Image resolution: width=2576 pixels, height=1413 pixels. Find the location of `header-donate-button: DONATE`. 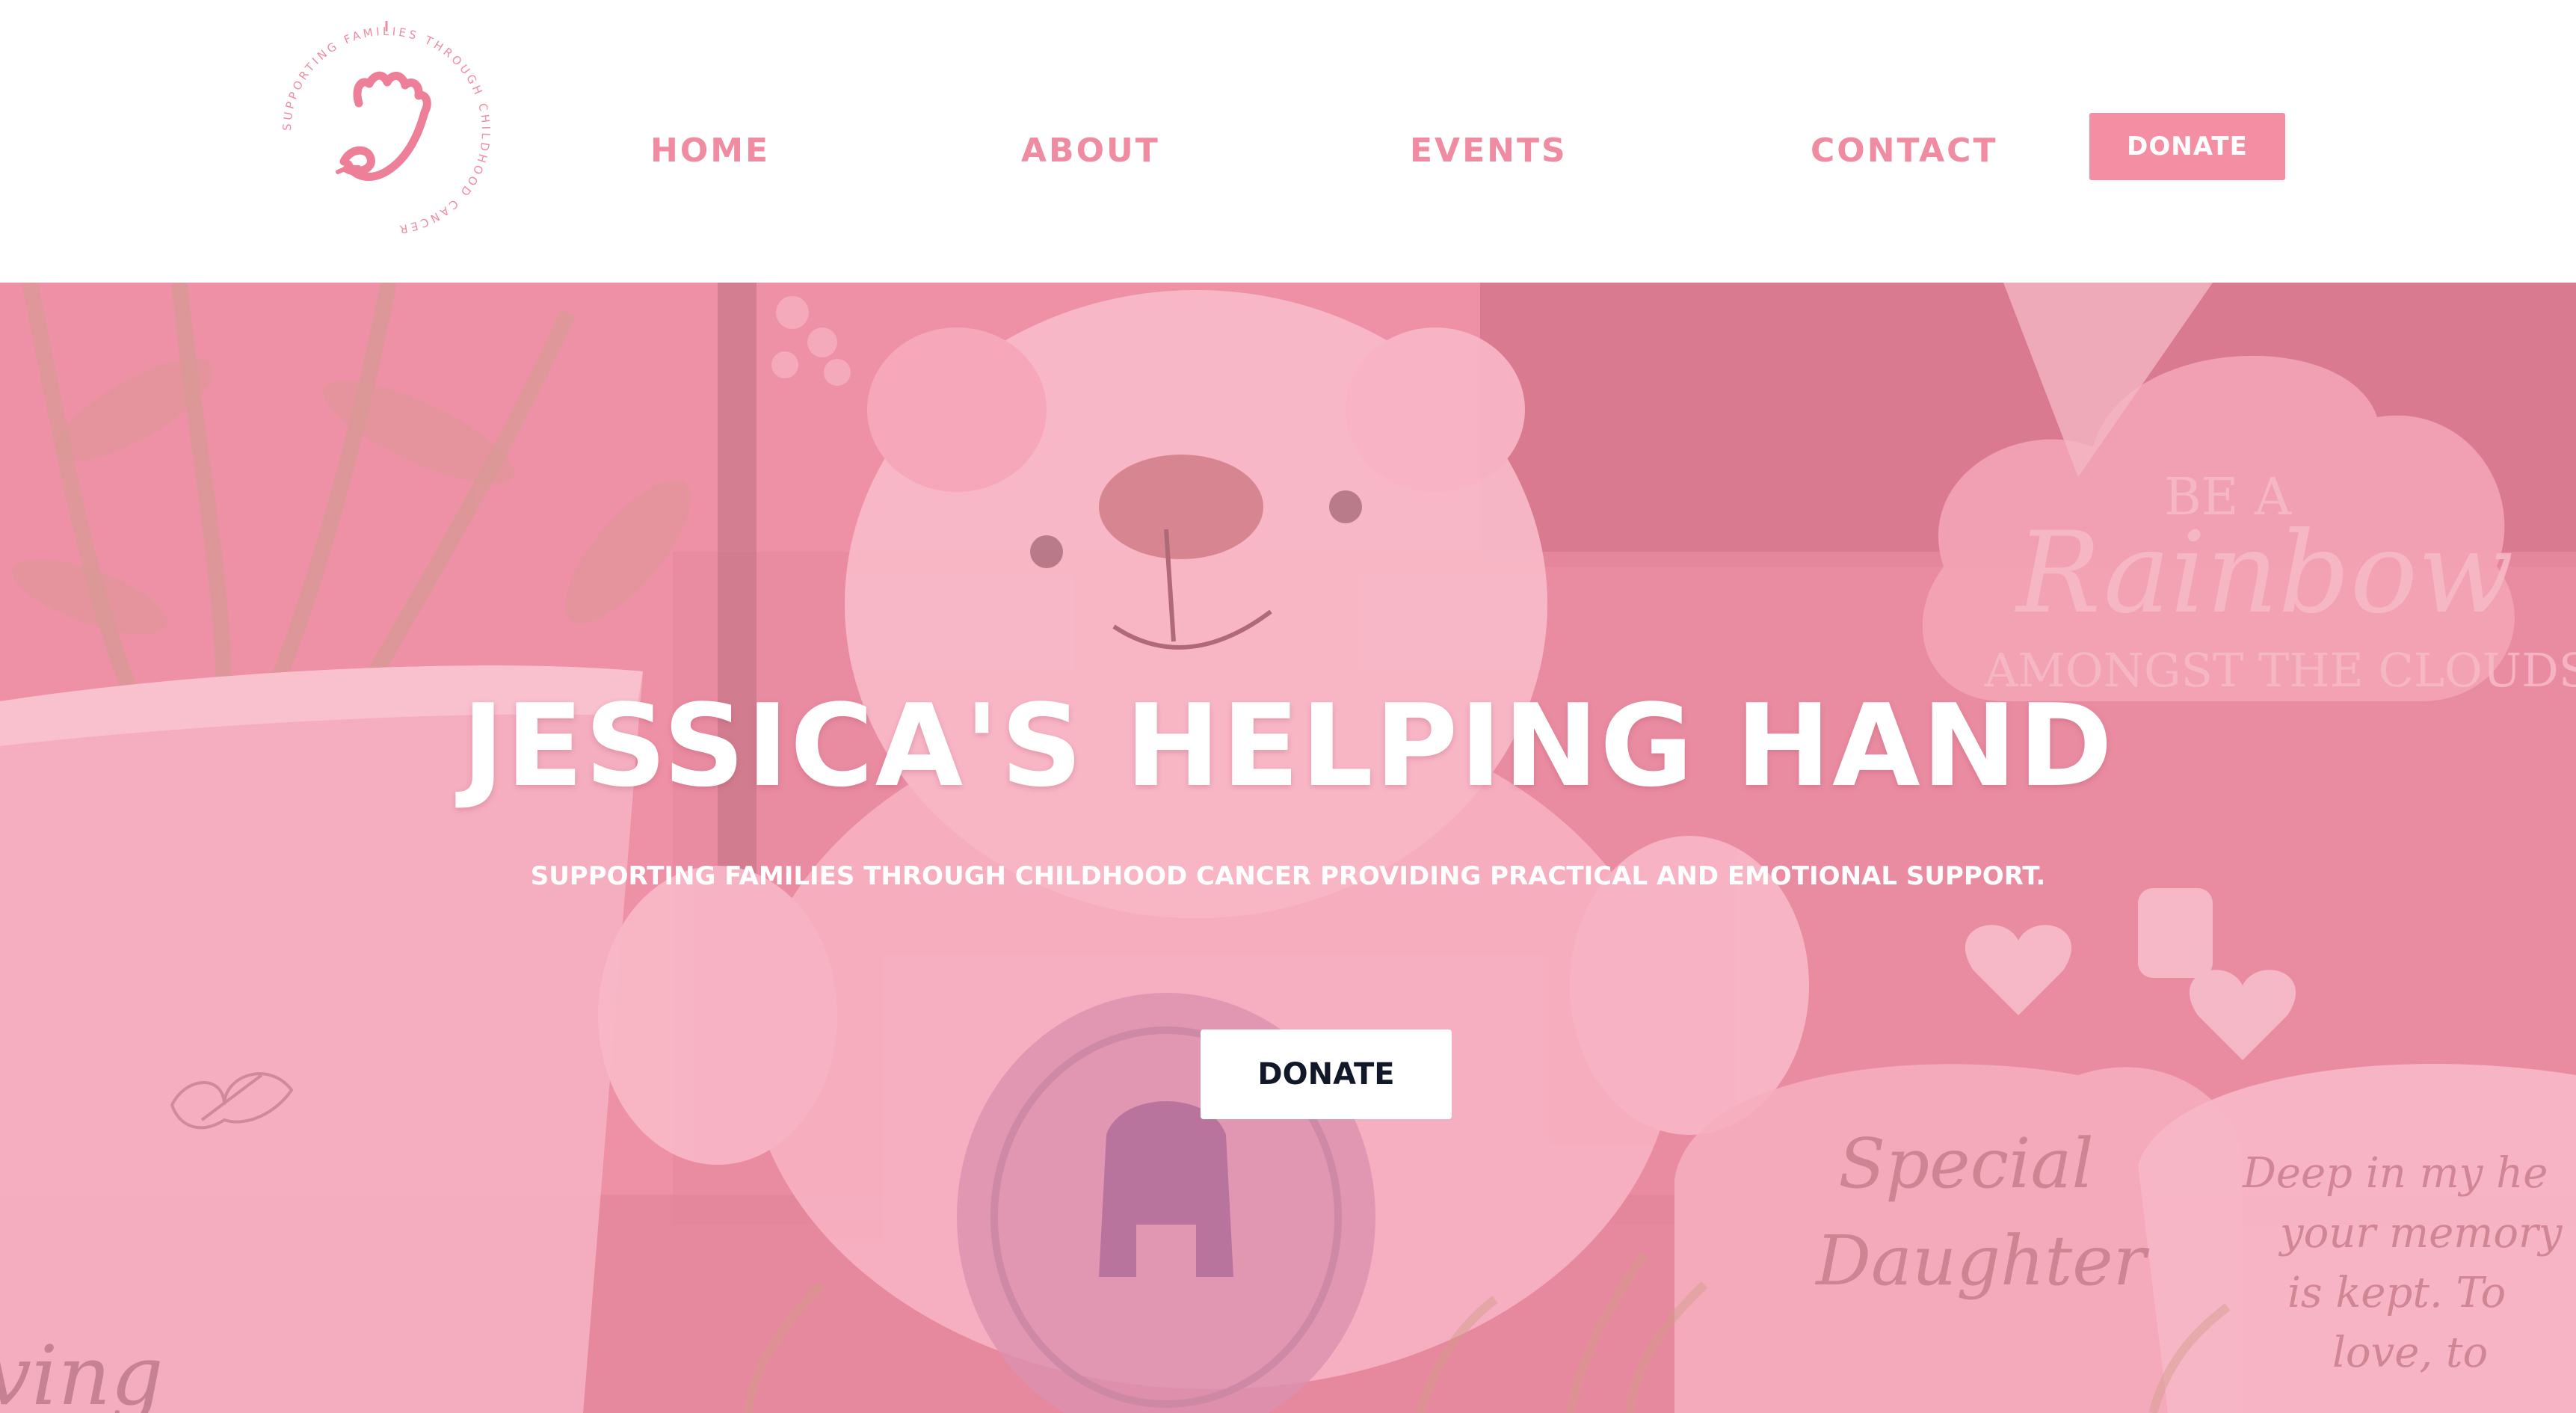

header-donate-button: DONATE is located at coordinates (2187, 146).